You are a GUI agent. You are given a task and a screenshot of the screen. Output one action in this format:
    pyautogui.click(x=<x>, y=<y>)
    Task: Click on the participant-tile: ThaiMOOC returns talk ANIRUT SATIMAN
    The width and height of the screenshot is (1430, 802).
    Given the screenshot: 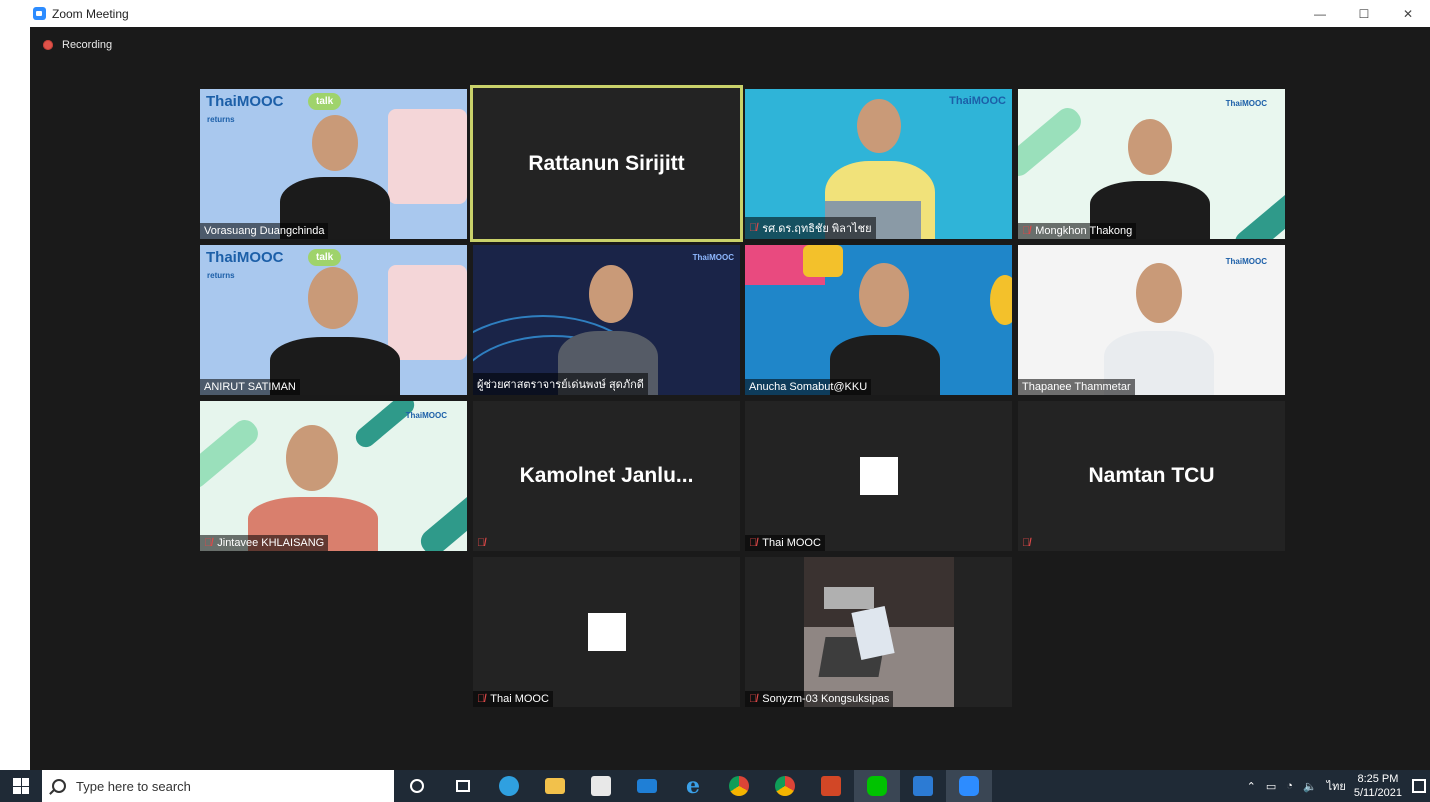 What is the action you would take?
    pyautogui.click(x=333, y=320)
    